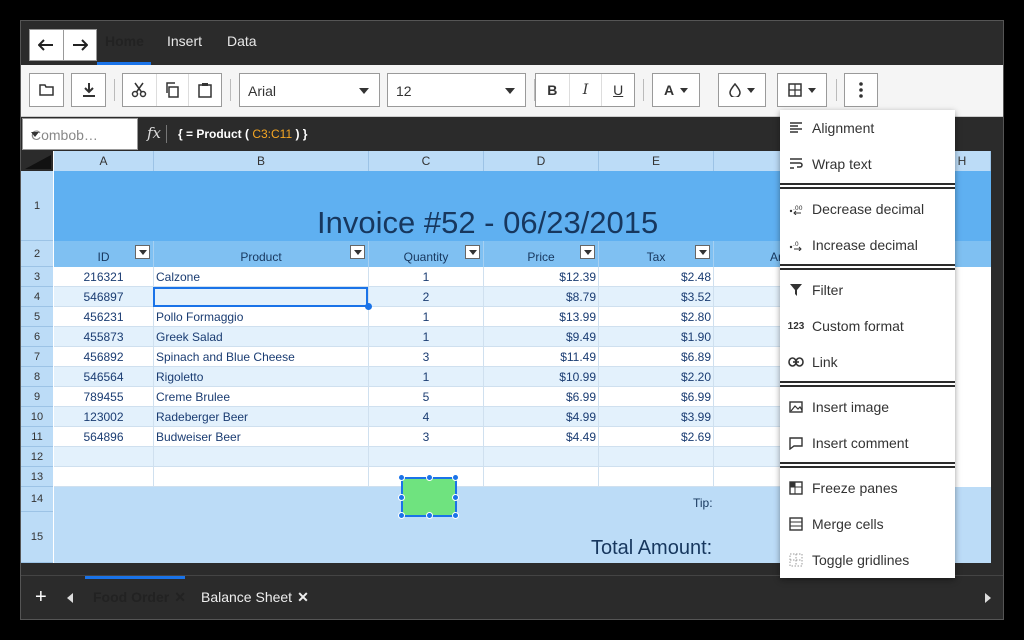 The height and width of the screenshot is (640, 1024). Describe the element at coordinates (124, 41) in the screenshot. I see `tab-home: Home` at that location.